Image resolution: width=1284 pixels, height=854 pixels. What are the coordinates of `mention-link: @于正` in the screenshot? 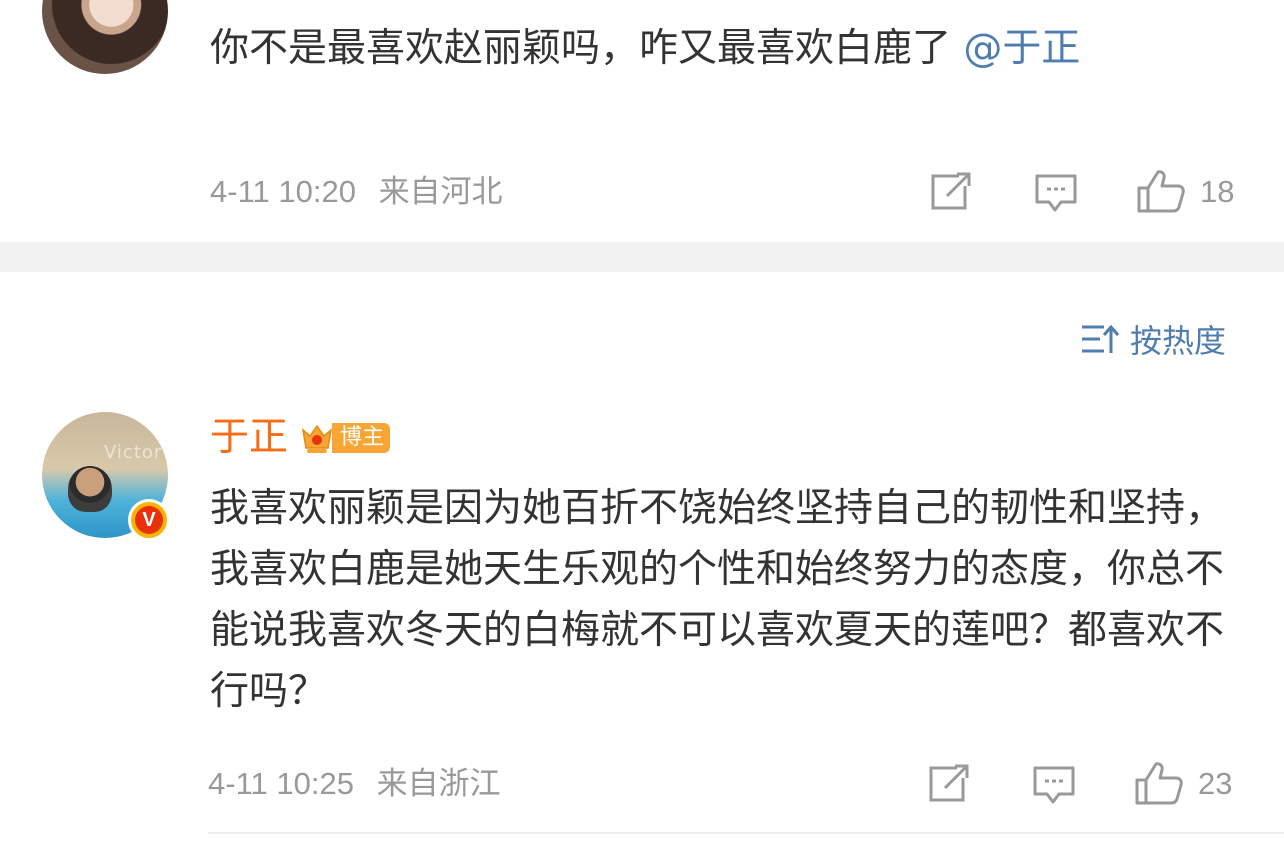 It's located at (1021, 48).